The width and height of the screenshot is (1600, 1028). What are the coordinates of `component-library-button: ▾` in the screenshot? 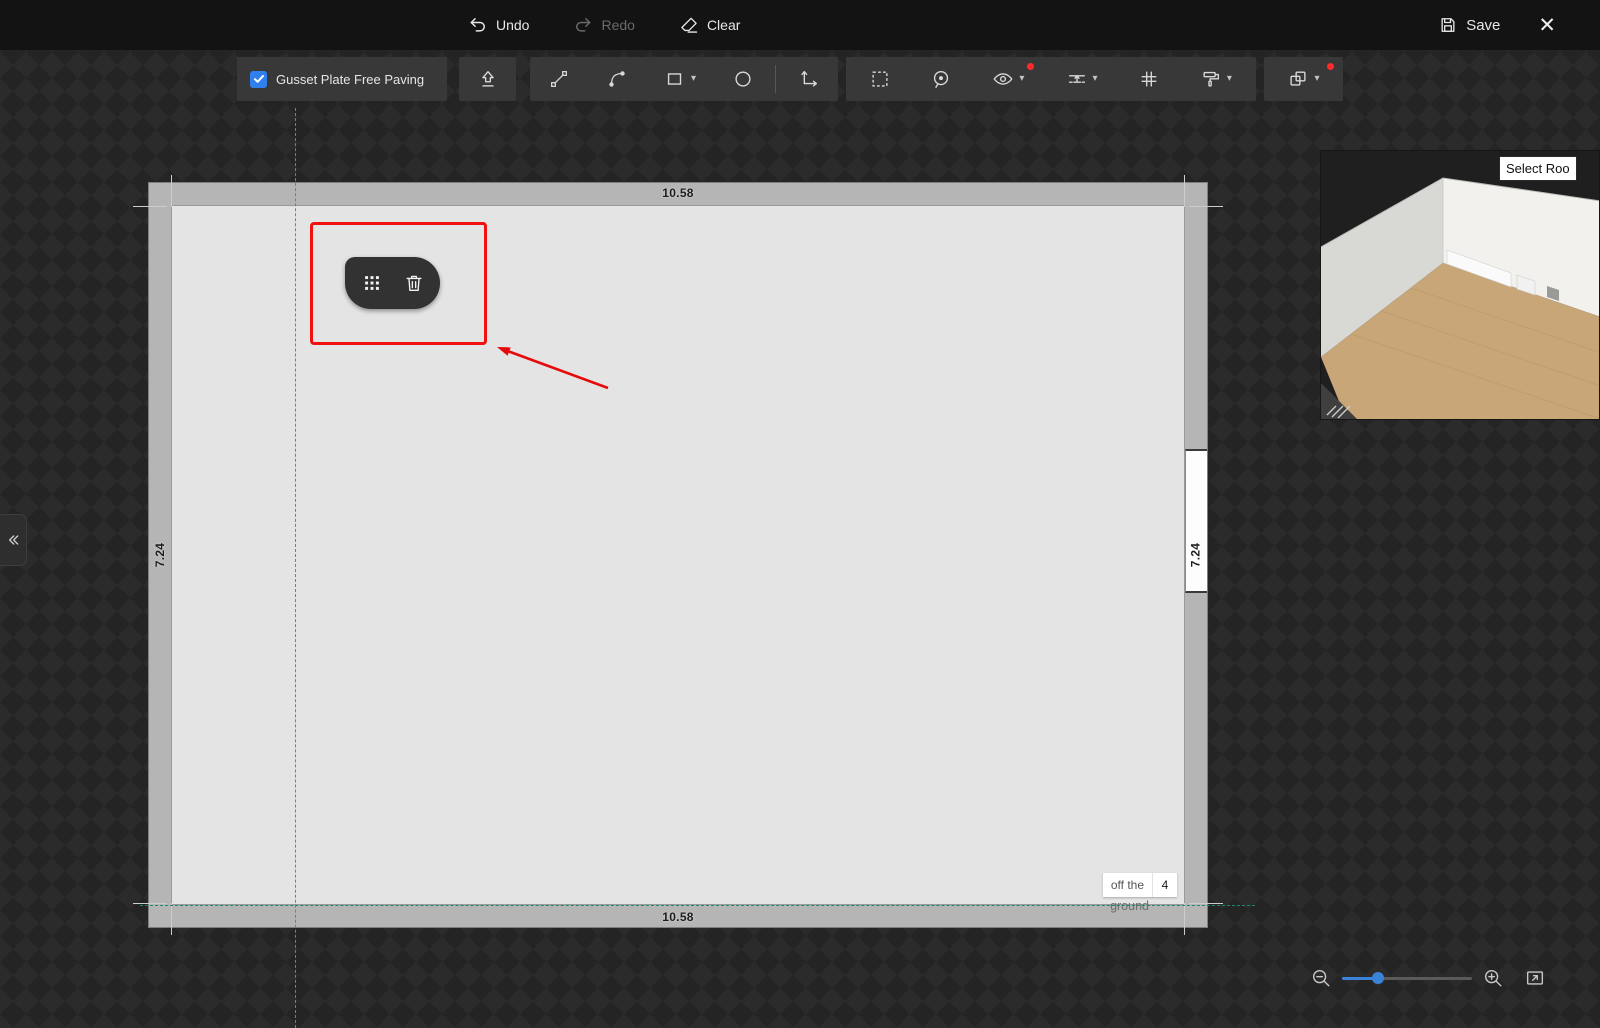 It's located at (1303, 79).